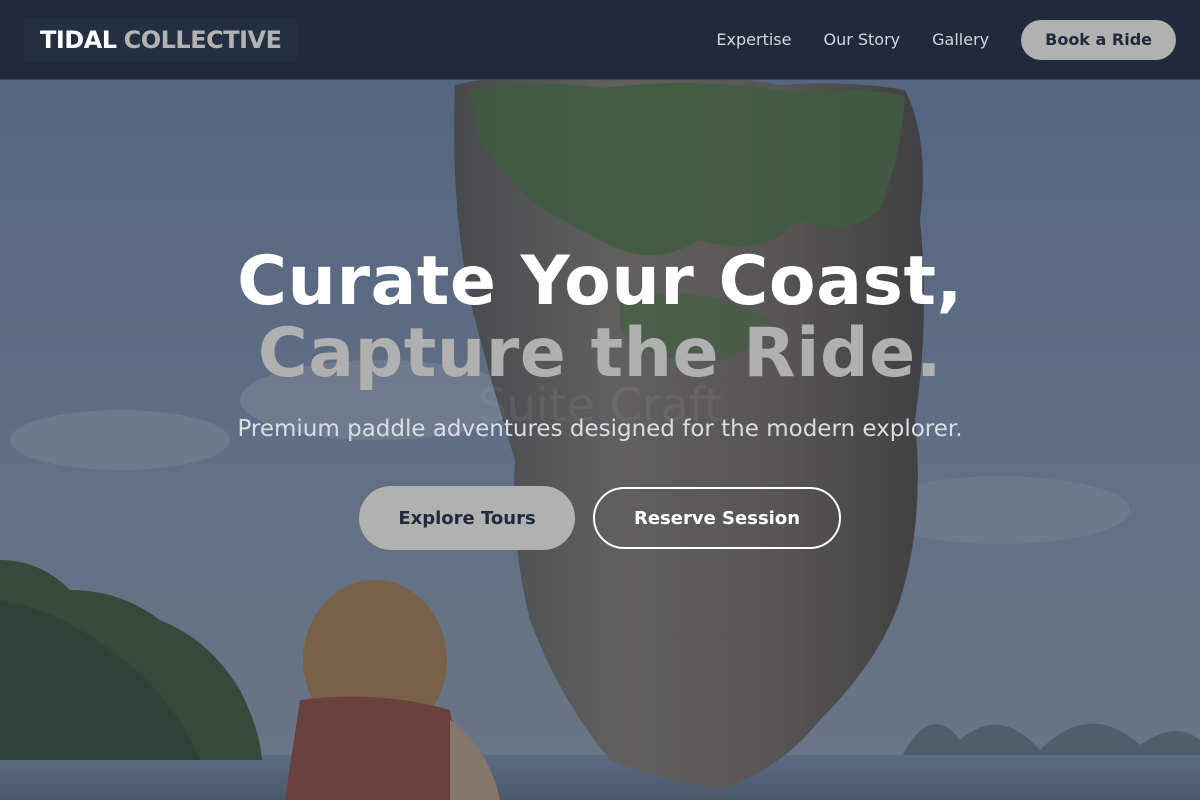  Describe the element at coordinates (861, 39) in the screenshot. I see `nav-link-our-story: Our Story` at that location.